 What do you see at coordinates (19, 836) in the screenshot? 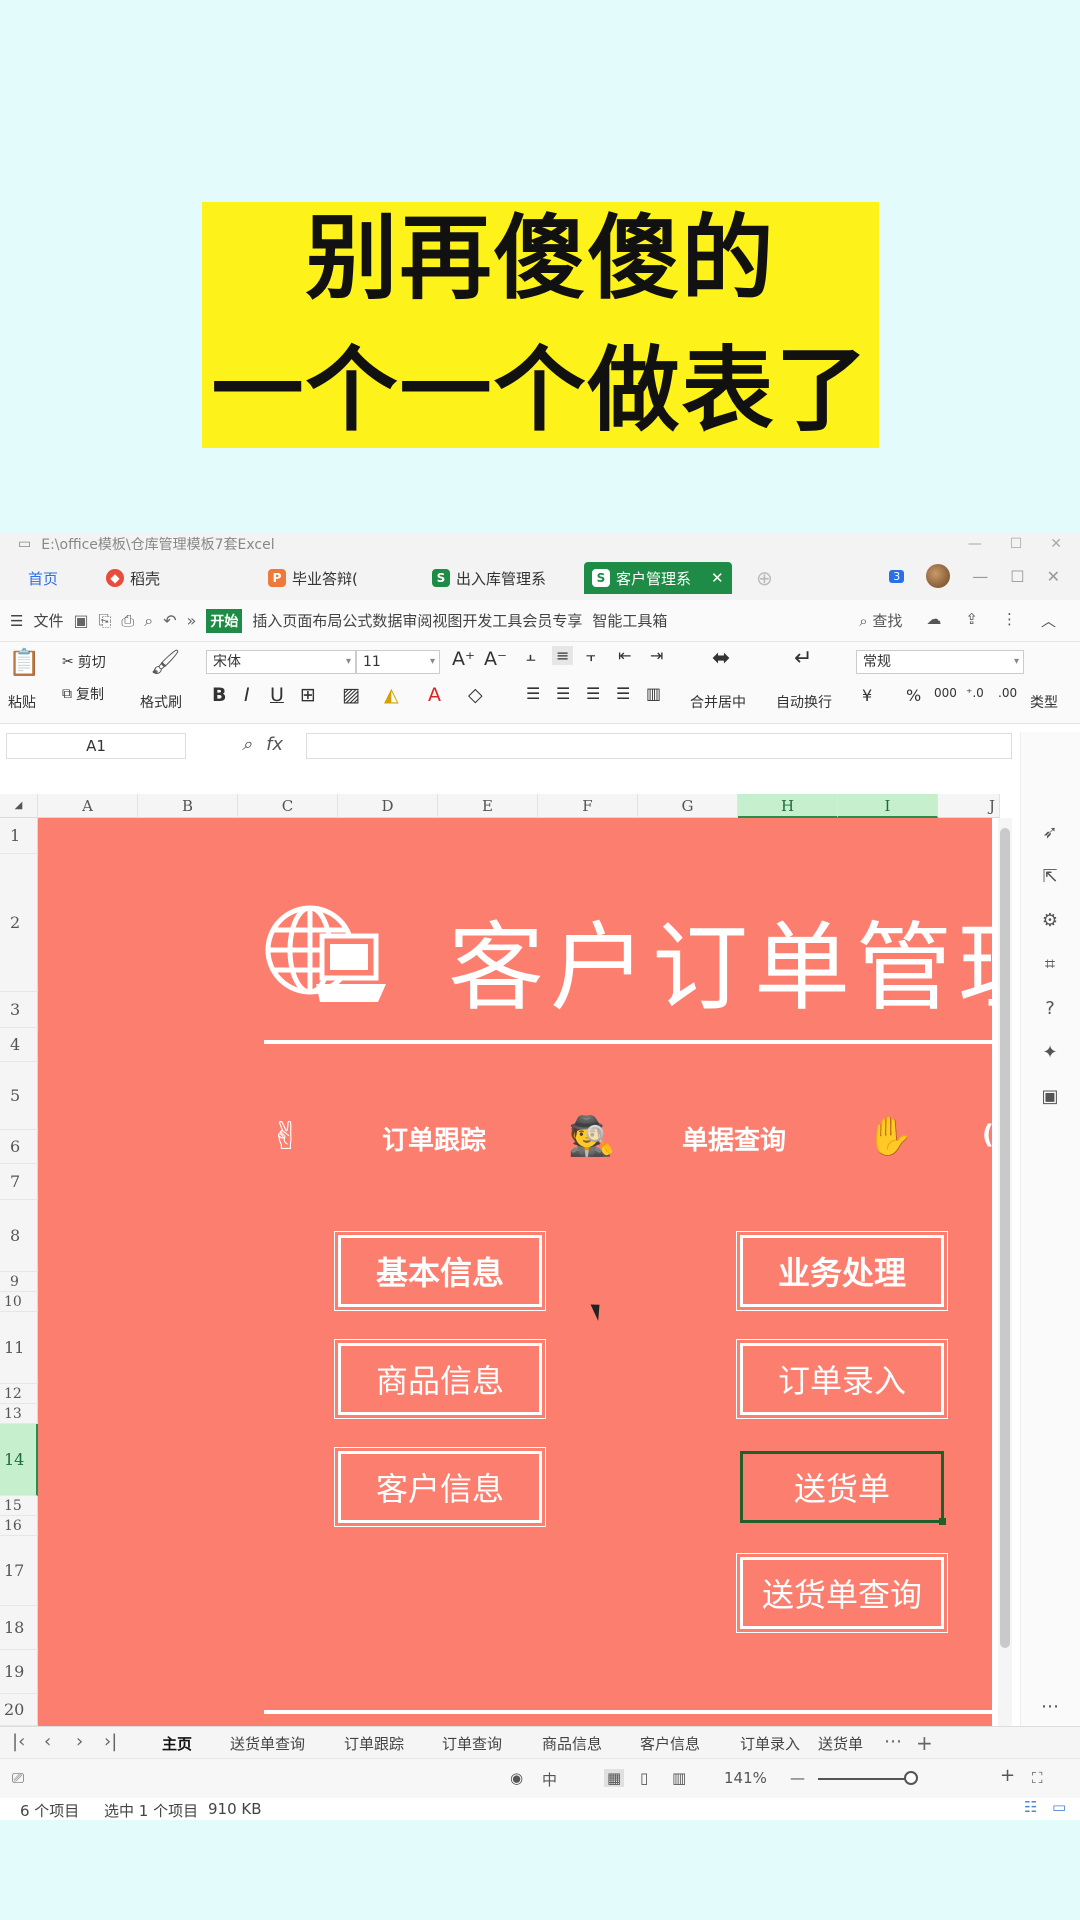
I see `row-header: 1` at bounding box center [19, 836].